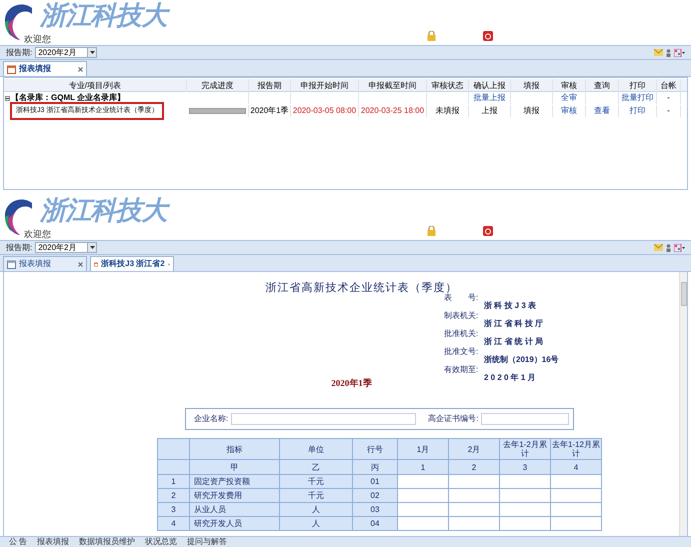  What do you see at coordinates (207, 541) in the screenshot?
I see `bottom-tab: 提问与解答` at bounding box center [207, 541].